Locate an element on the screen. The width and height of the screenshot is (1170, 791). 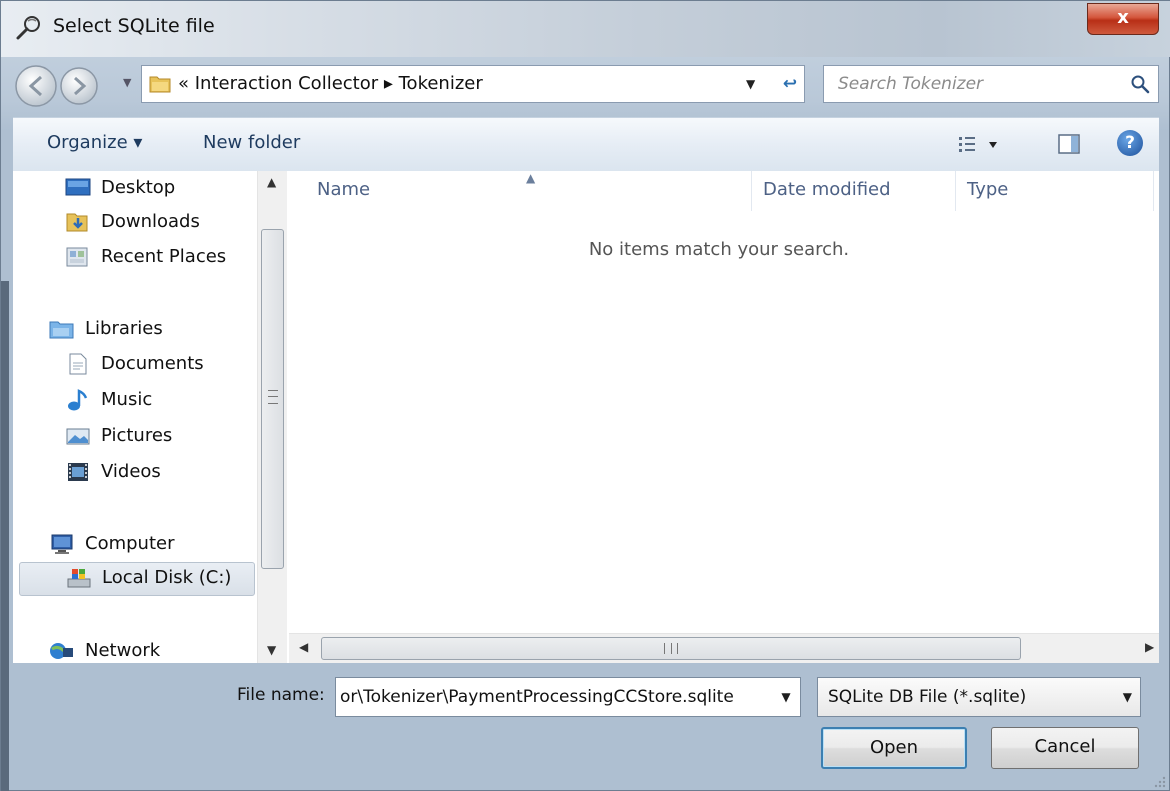
address-bar: « Interaction Collector ▸ Tokenizer ▼ ↩ is located at coordinates (473, 84).